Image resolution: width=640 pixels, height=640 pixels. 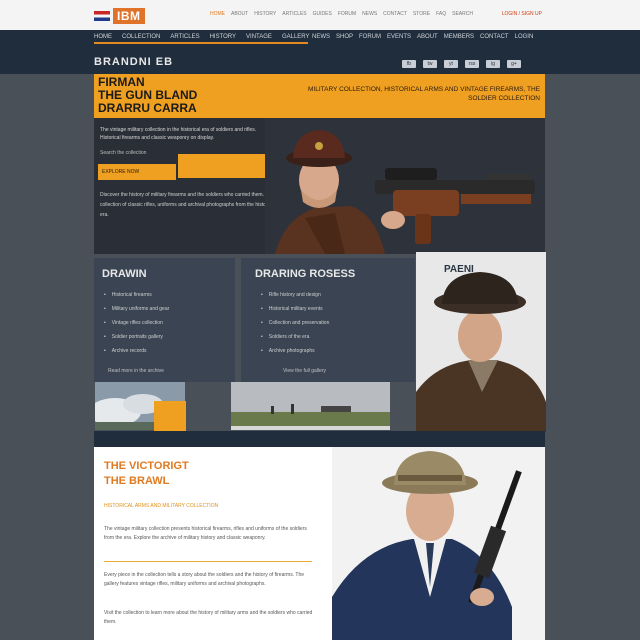 What do you see at coordinates (136, 371) in the screenshot?
I see `panel-footer-link: Read more in the archive` at bounding box center [136, 371].